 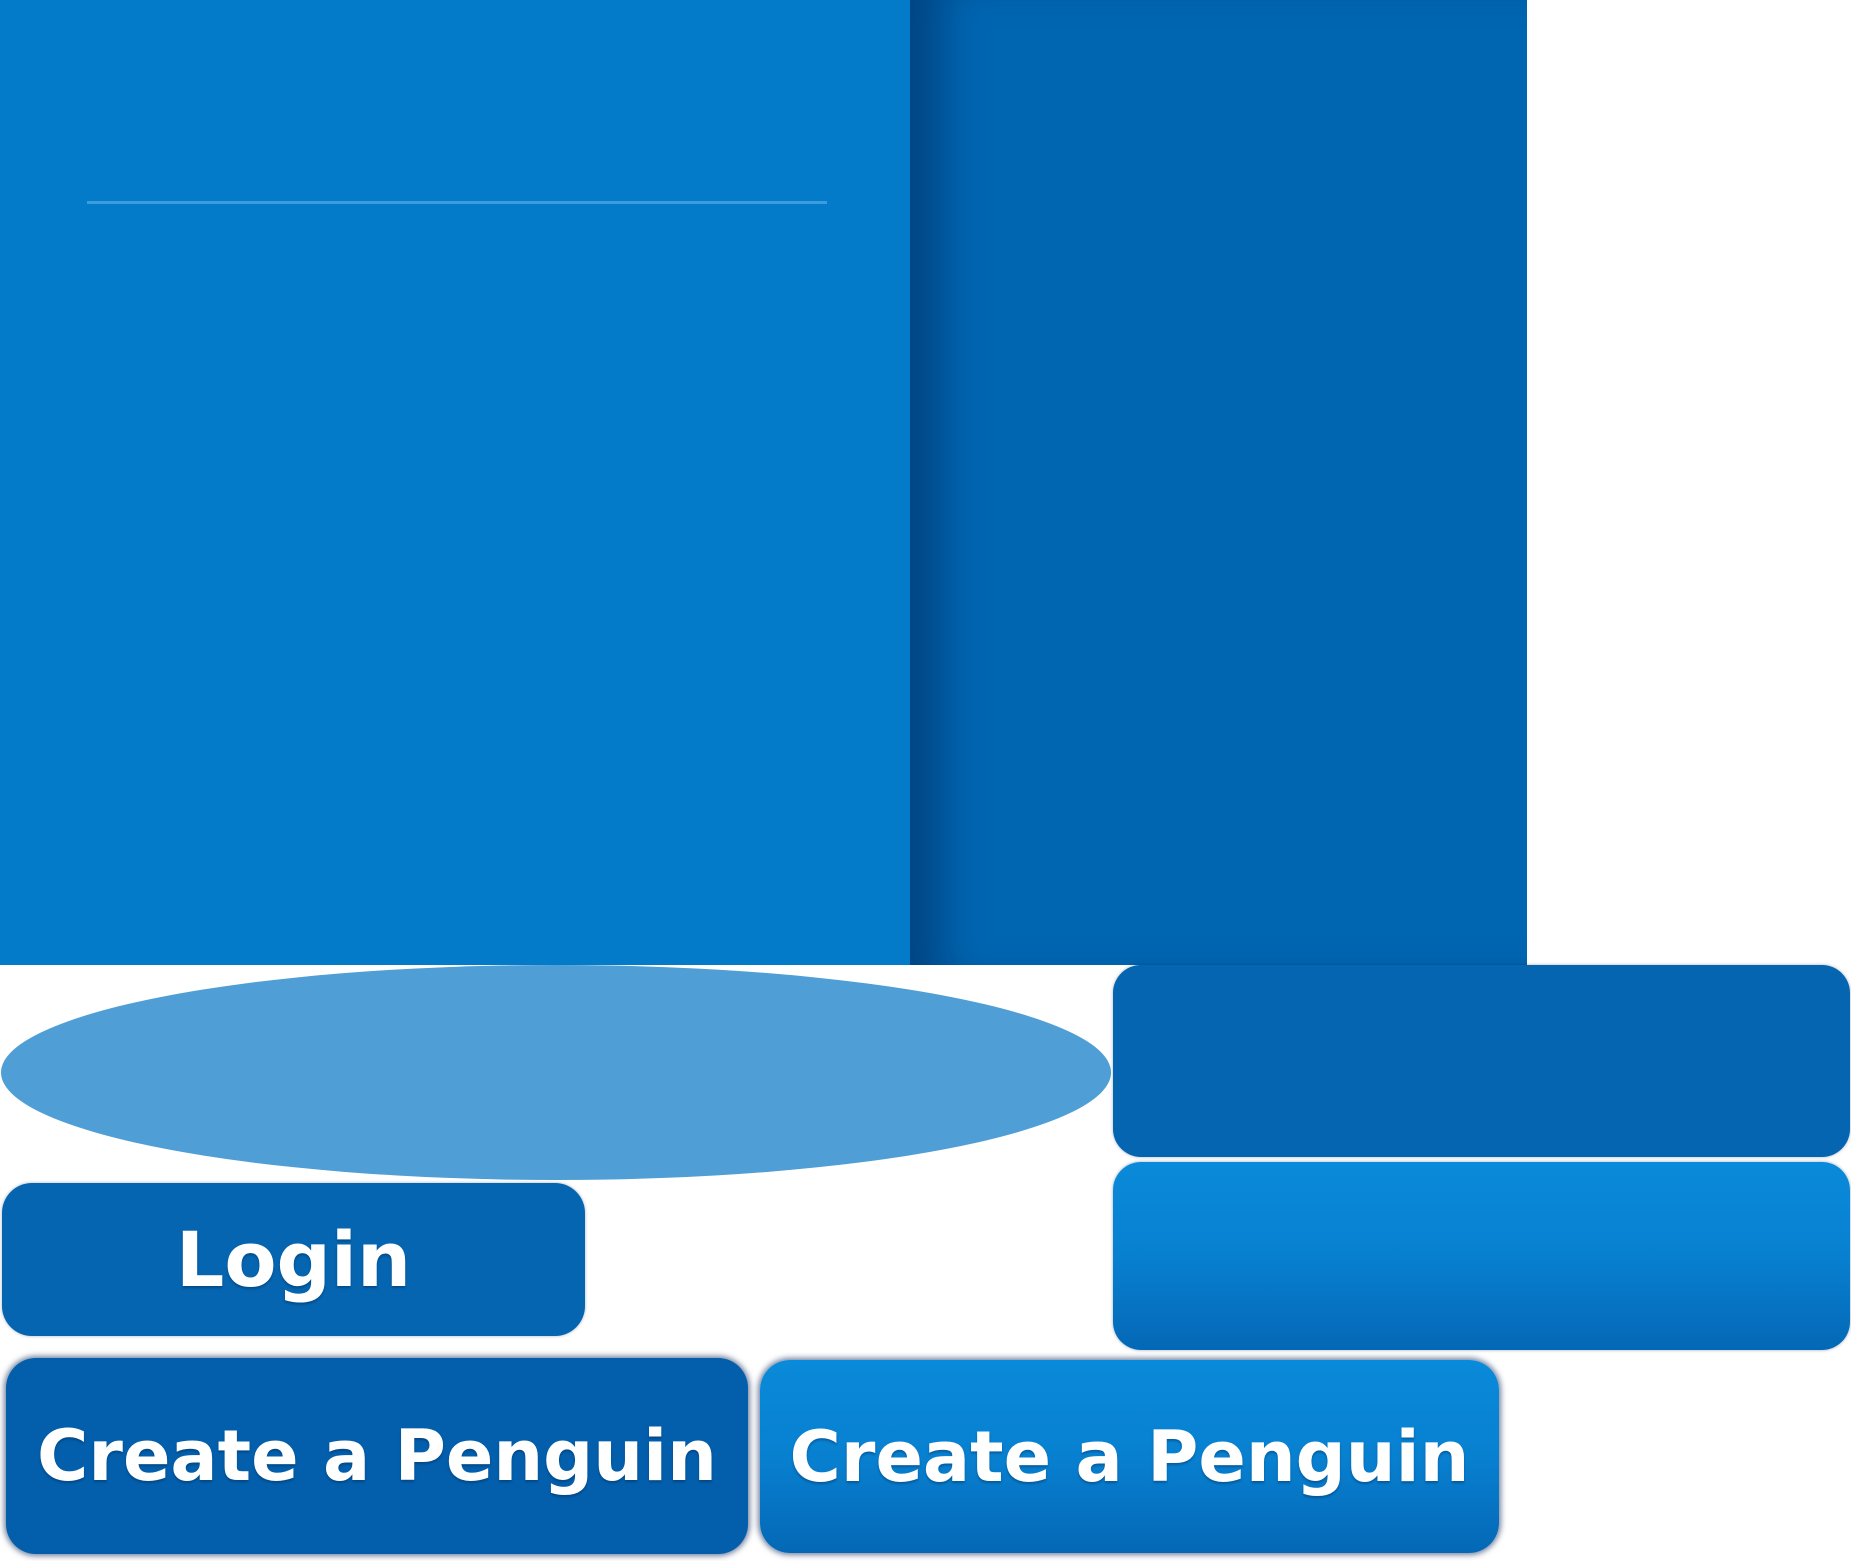 I want to click on button-background-dark, so click(x=1481, y=1061).